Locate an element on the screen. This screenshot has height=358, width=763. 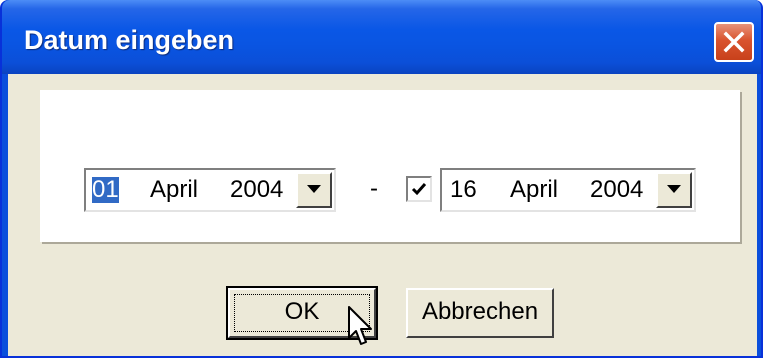
range-end-checkbox is located at coordinates (419, 189).